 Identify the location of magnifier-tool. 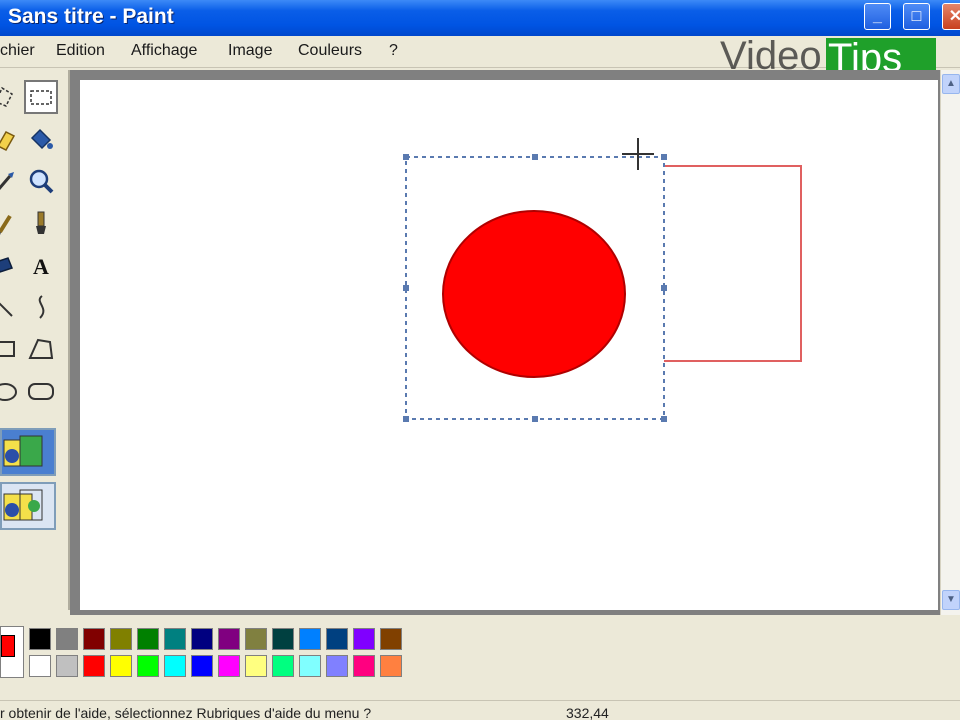
(41, 181).